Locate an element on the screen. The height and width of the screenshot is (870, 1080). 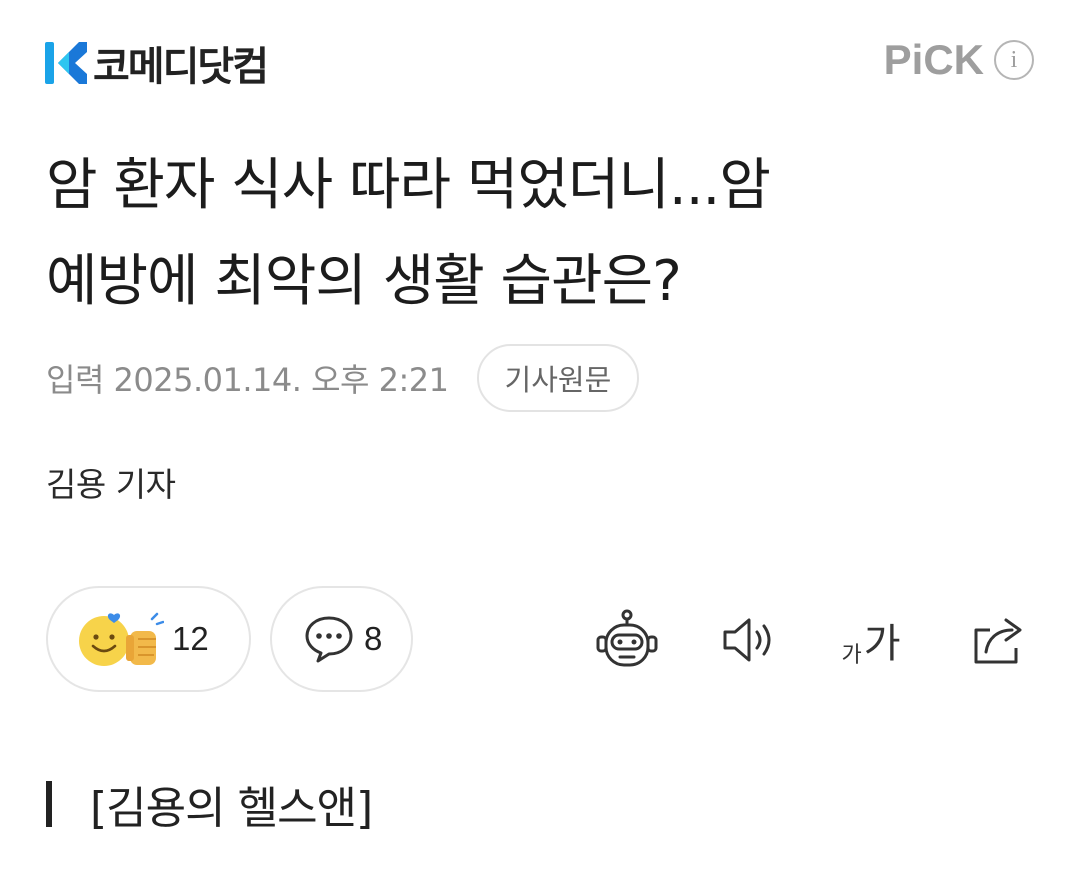
publisher-logo: 코메디닷컴 is located at coordinates (157, 63).